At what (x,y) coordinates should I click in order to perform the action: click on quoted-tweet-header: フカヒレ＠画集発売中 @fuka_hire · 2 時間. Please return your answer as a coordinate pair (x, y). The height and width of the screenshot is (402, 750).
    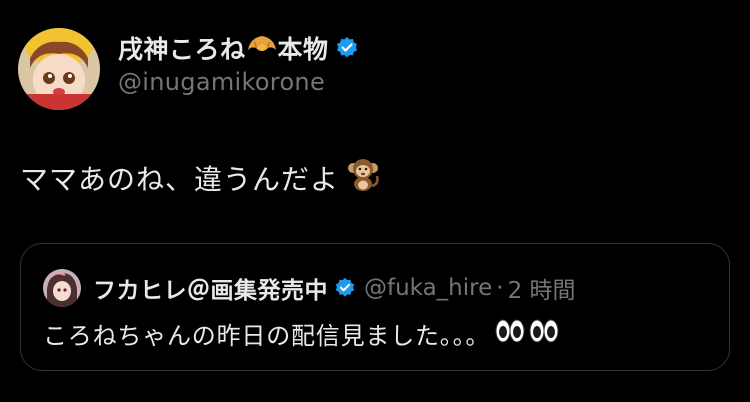
    Looking at the image, I should click on (334, 288).